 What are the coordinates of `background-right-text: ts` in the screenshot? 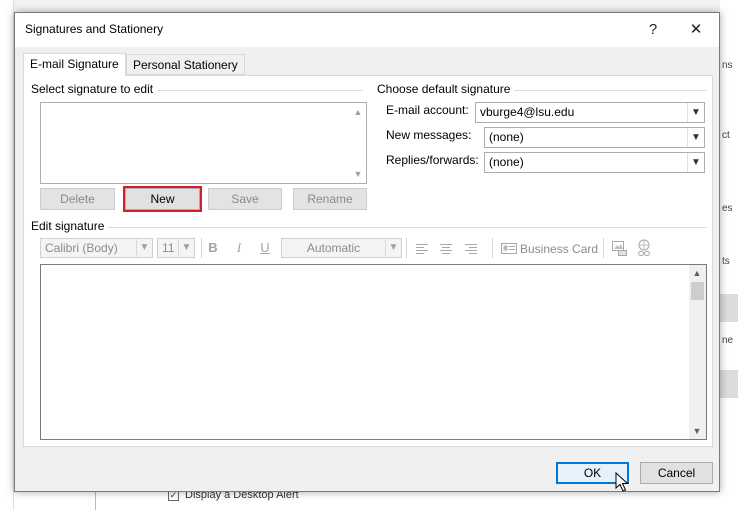 It's located at (726, 261).